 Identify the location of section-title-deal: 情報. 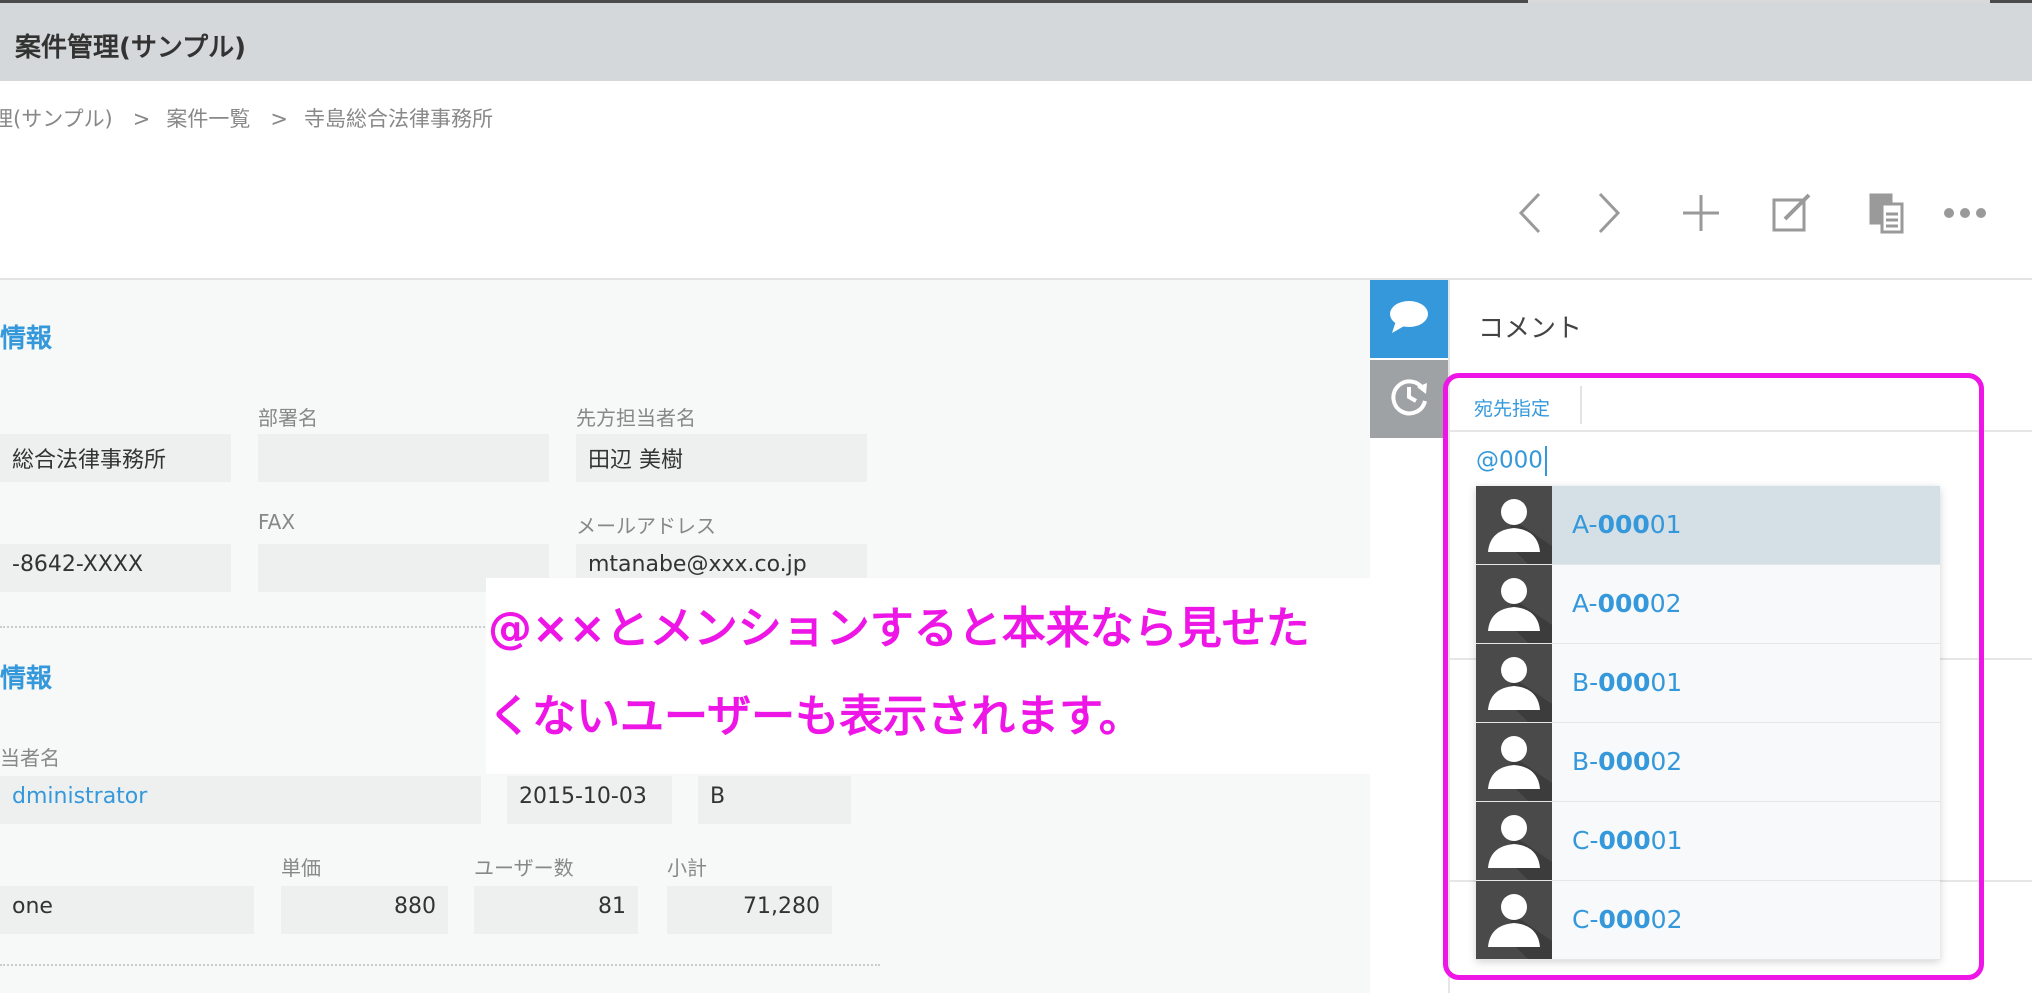
(26, 679).